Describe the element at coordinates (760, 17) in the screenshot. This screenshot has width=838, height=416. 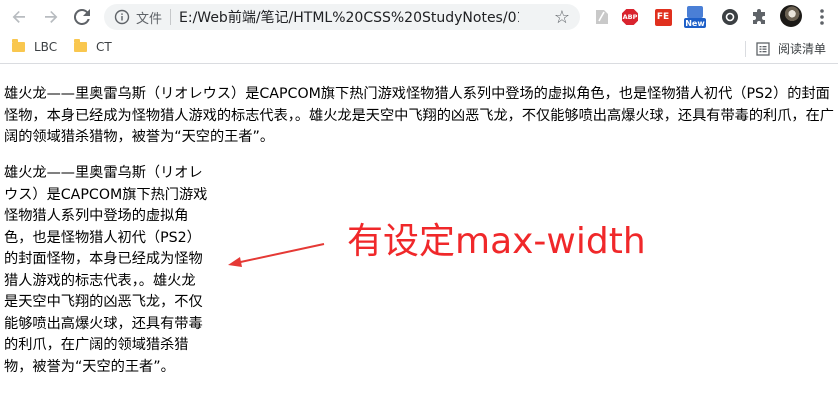
I see `puzzle-icon` at that location.